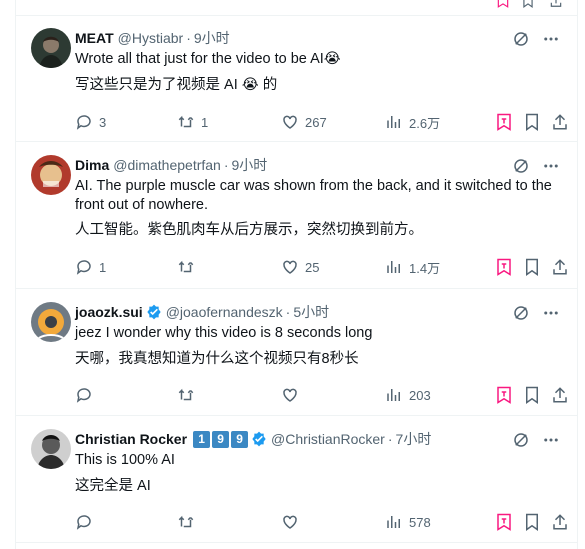 The image size is (585, 549). I want to click on retweet-button: 1, so click(192, 122).